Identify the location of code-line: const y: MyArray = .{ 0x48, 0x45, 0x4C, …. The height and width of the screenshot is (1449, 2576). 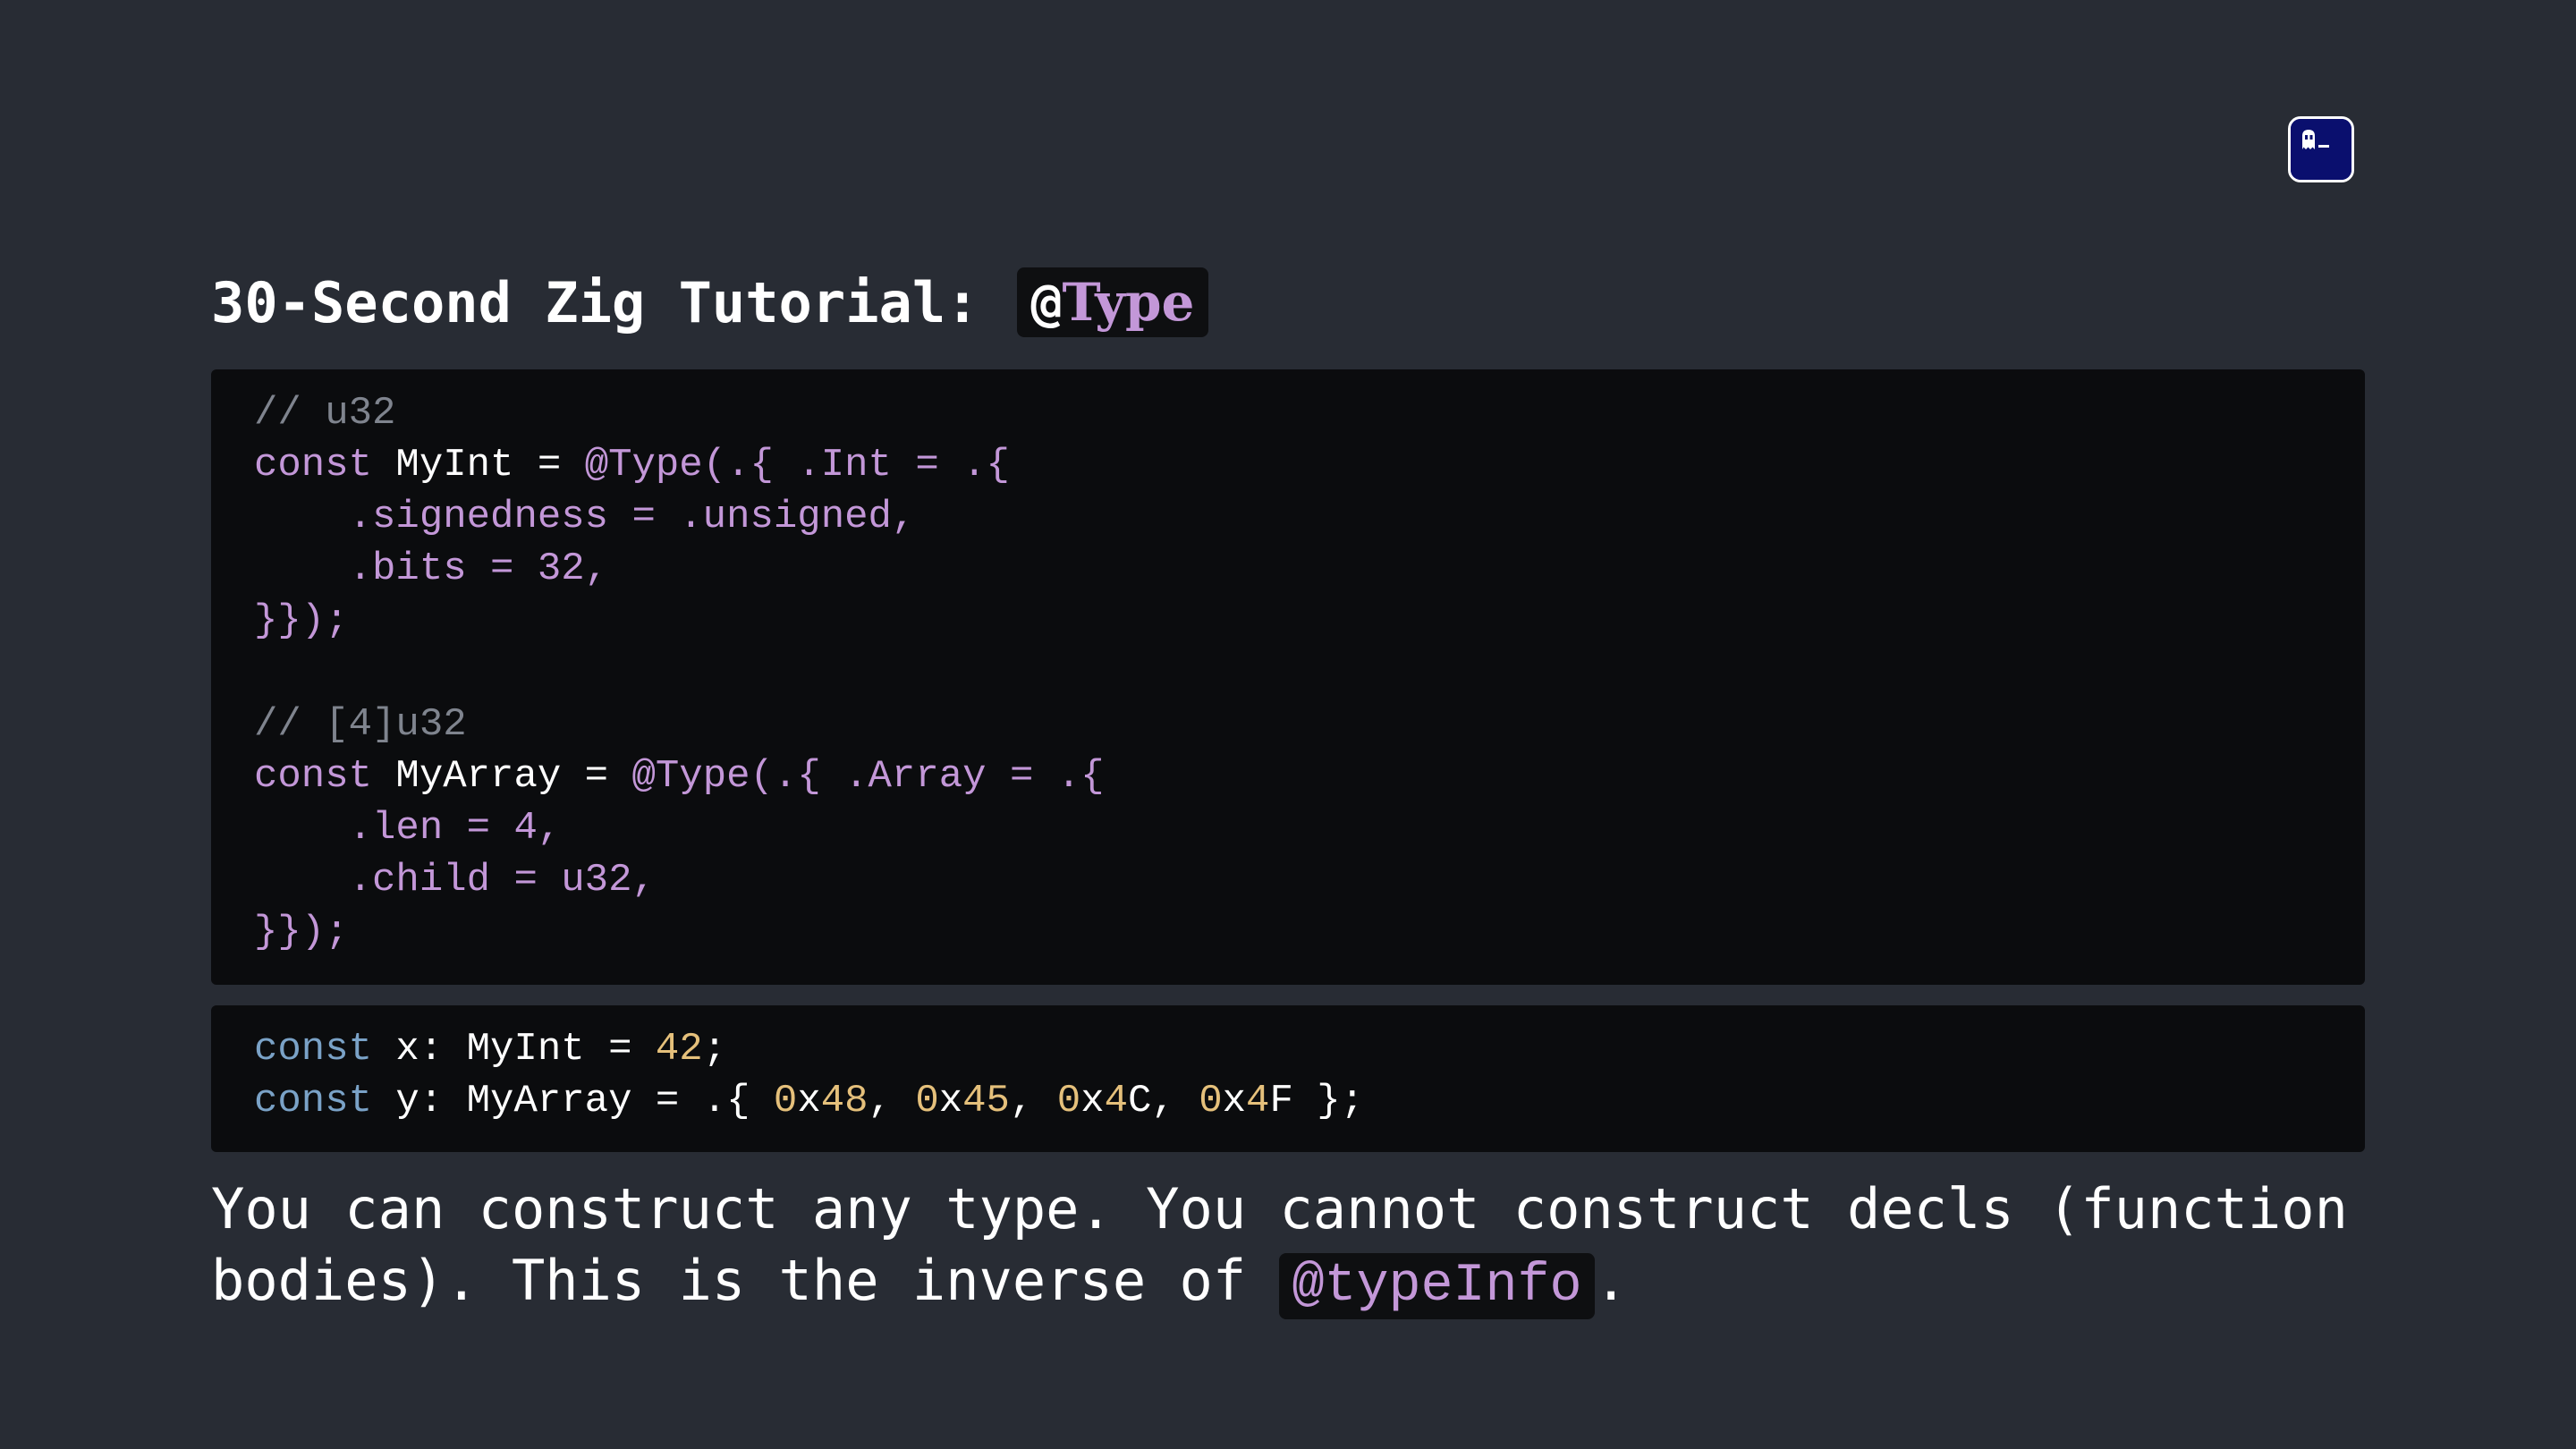
(809, 1101).